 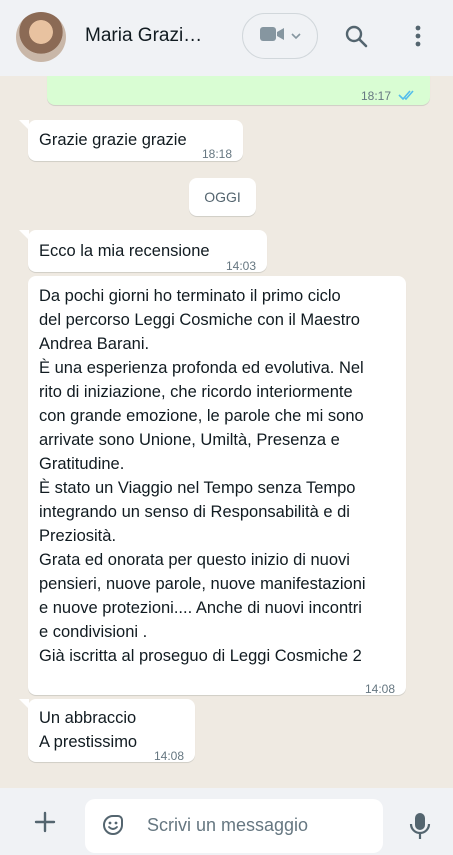 I want to click on search-icon, so click(x=356, y=38).